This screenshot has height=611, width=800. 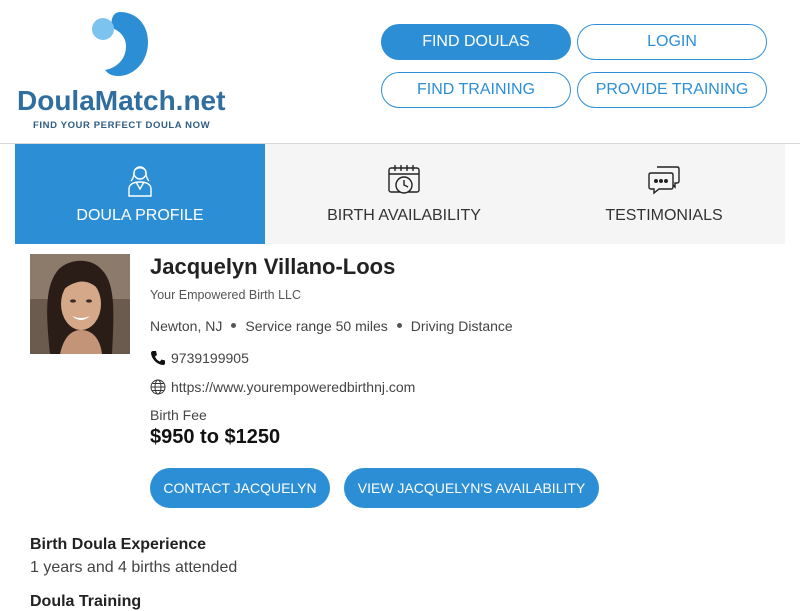 What do you see at coordinates (158, 387) in the screenshot?
I see `globe-icon` at bounding box center [158, 387].